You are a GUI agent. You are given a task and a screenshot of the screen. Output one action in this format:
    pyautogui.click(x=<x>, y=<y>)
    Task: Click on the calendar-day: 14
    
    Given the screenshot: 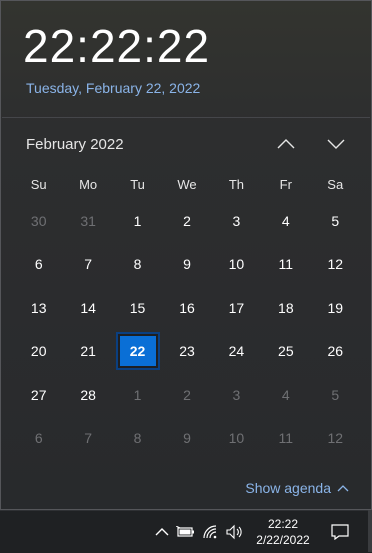 What is the action you would take?
    pyautogui.click(x=87, y=308)
    